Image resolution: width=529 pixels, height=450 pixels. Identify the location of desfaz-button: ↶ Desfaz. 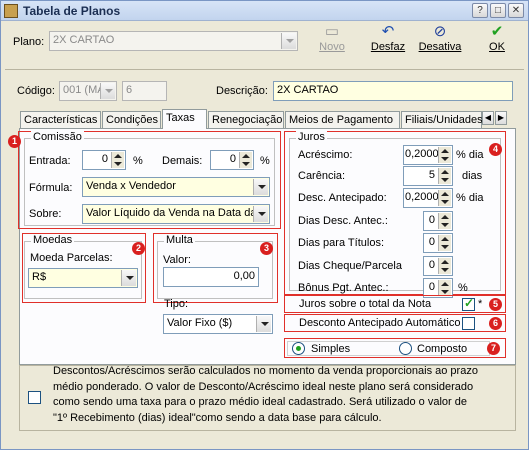
(388, 42).